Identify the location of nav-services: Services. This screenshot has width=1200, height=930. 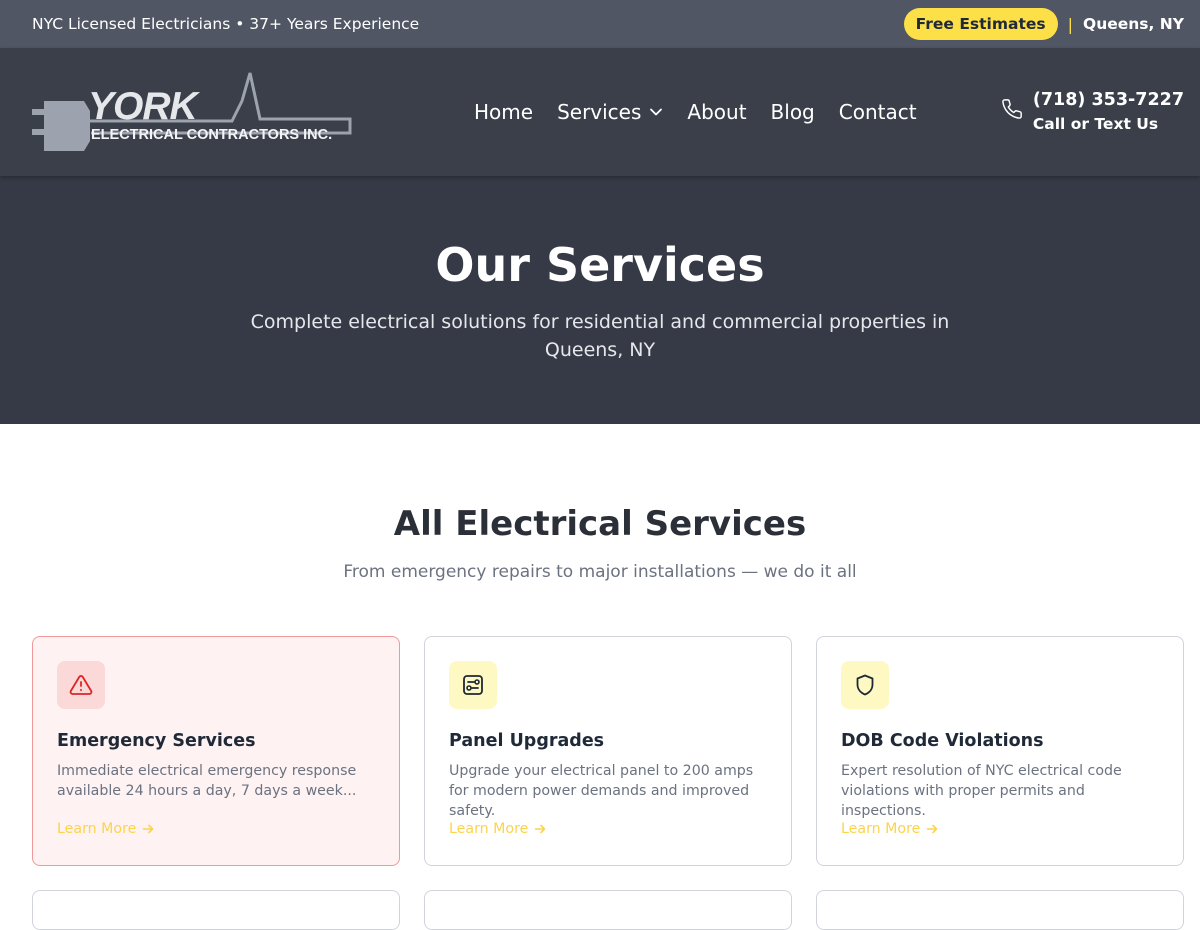
(610, 112).